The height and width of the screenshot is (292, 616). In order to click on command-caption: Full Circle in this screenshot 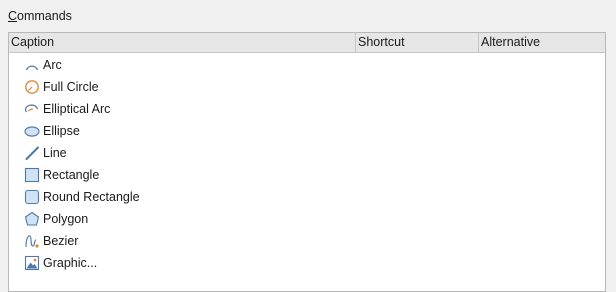, I will do `click(71, 87)`.